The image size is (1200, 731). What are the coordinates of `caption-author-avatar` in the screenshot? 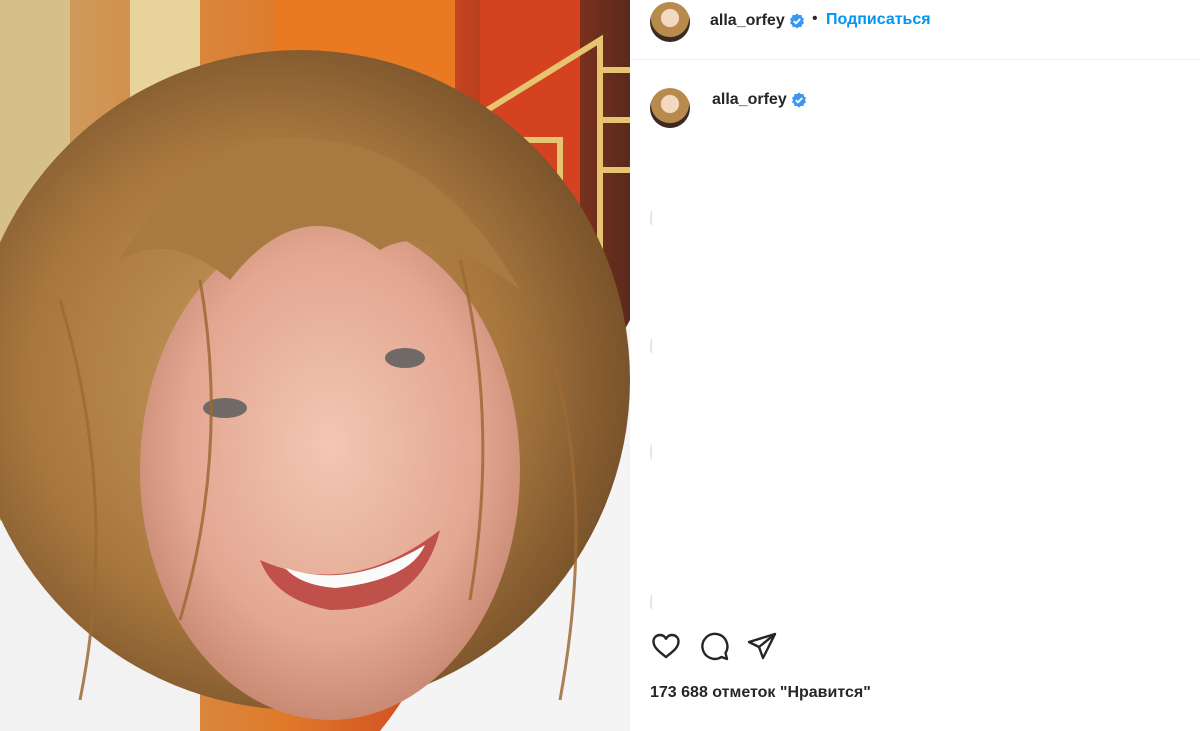 It's located at (670, 108).